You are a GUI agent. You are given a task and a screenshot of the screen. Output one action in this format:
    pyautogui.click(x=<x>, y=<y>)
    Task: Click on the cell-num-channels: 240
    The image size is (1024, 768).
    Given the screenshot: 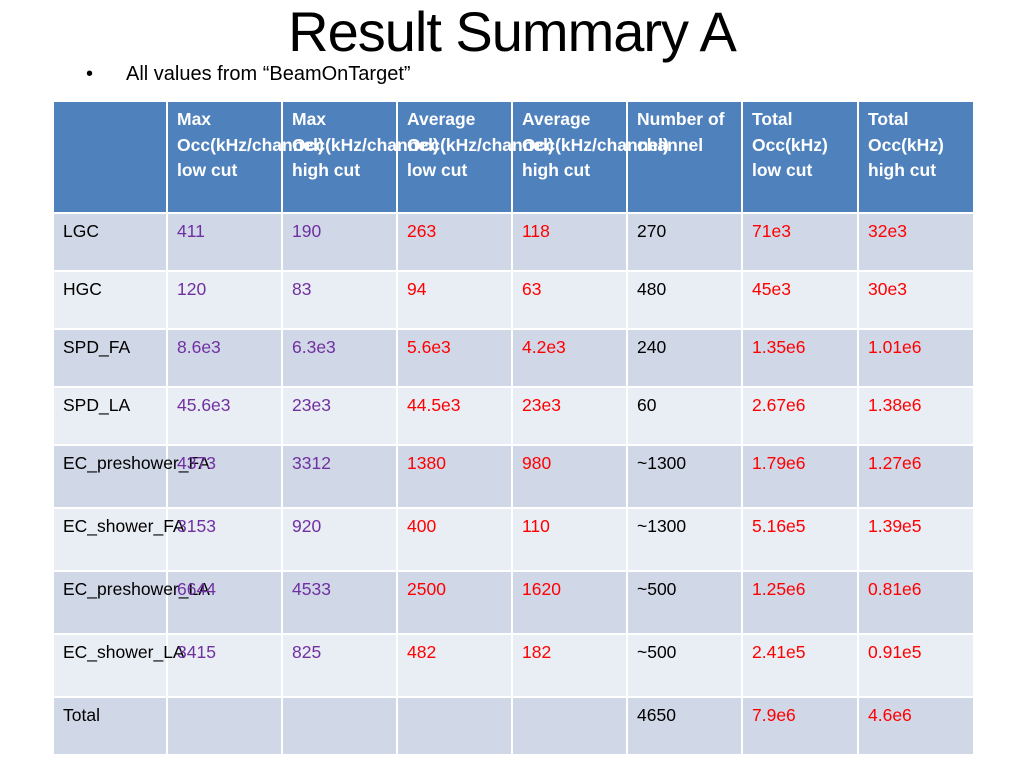 What is the action you would take?
    pyautogui.click(x=684, y=358)
    